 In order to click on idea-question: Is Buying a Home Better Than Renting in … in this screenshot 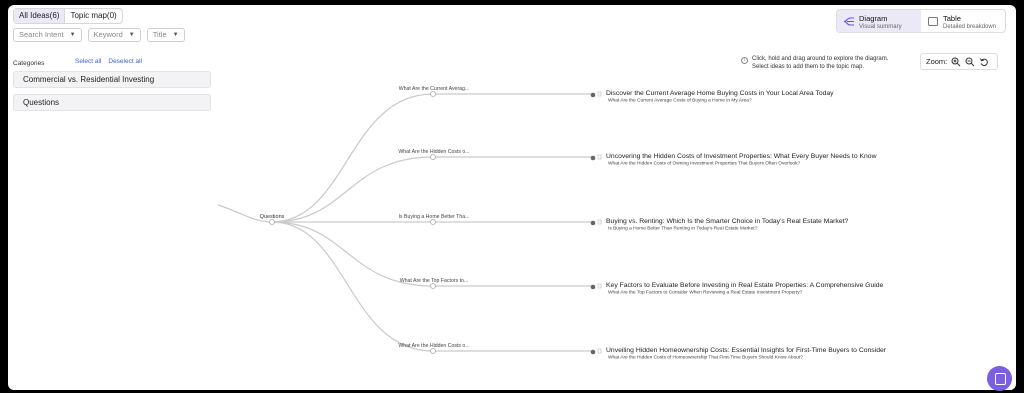, I will do `click(683, 229)`.